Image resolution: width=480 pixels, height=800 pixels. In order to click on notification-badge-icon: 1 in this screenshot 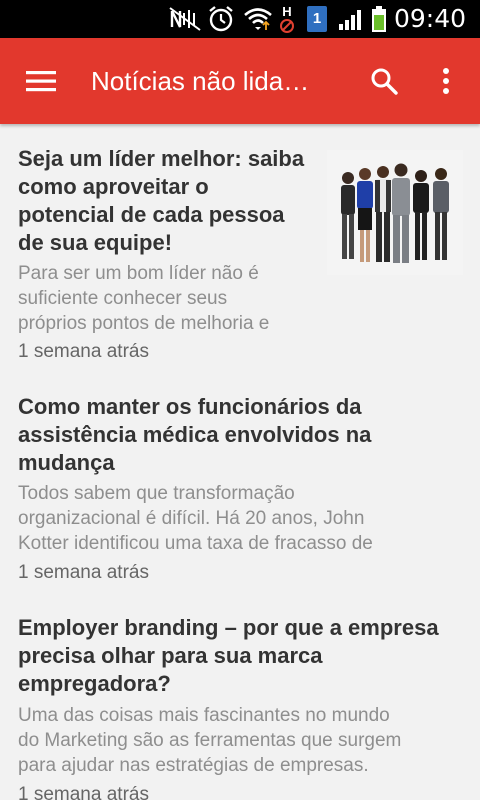, I will do `click(317, 19)`.